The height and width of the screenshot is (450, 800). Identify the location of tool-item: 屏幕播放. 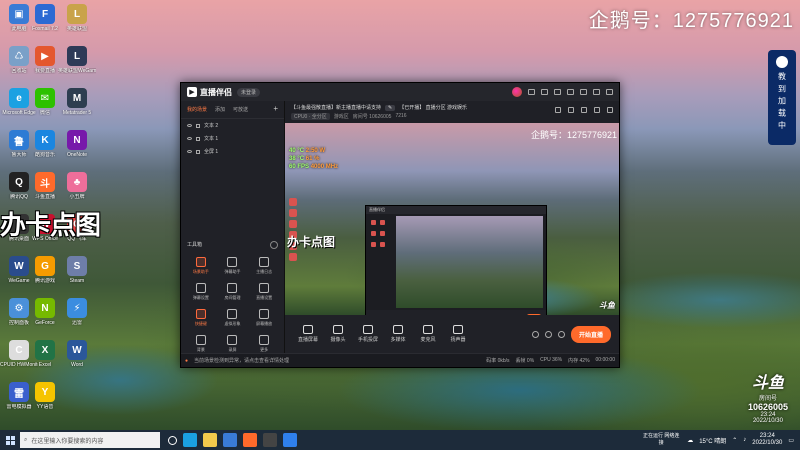
(264, 318).